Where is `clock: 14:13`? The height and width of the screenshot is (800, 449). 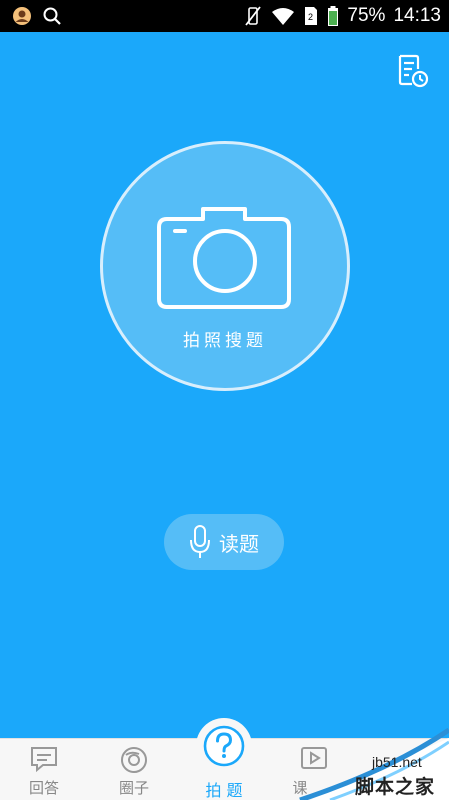
clock: 14:13 is located at coordinates (417, 15).